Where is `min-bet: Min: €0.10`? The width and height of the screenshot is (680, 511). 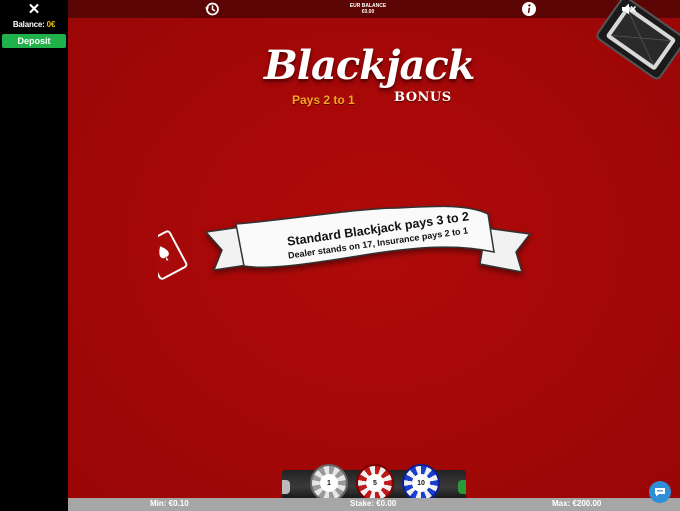 min-bet: Min: €0.10 is located at coordinates (169, 503).